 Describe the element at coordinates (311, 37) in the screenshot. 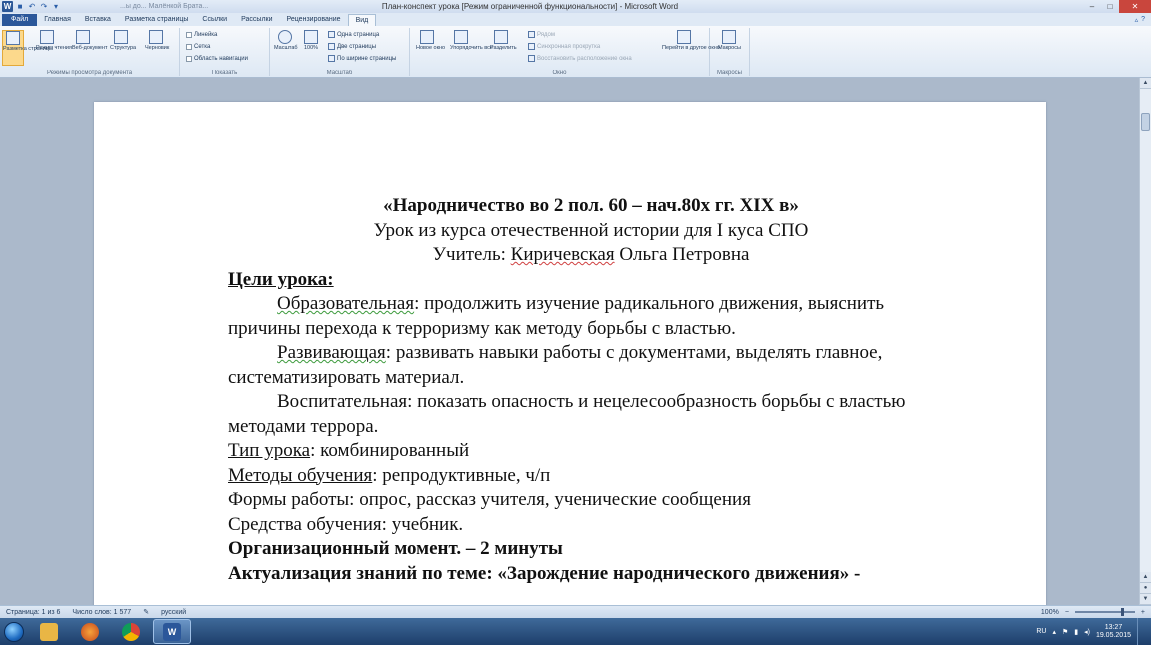

I see `zoom-100-icon` at that location.